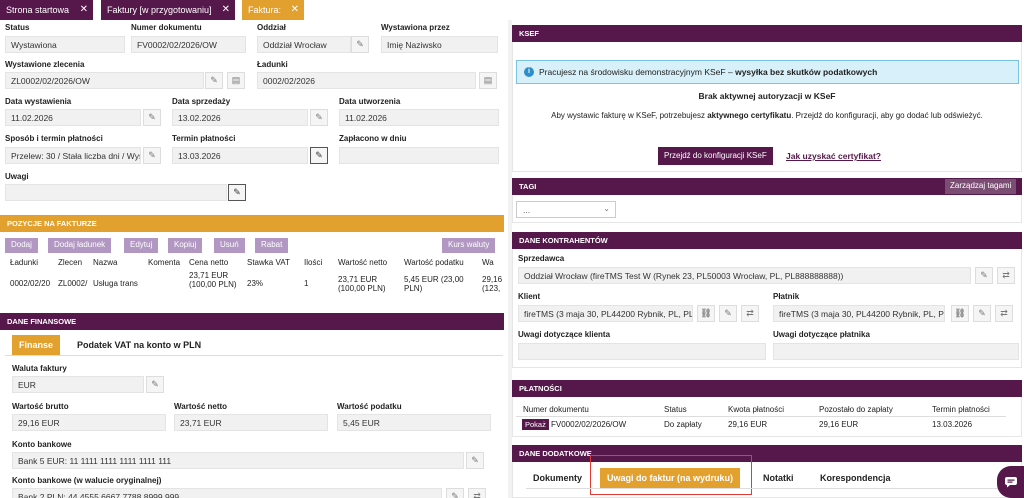  I want to click on col-header: Wa, so click(492, 262).